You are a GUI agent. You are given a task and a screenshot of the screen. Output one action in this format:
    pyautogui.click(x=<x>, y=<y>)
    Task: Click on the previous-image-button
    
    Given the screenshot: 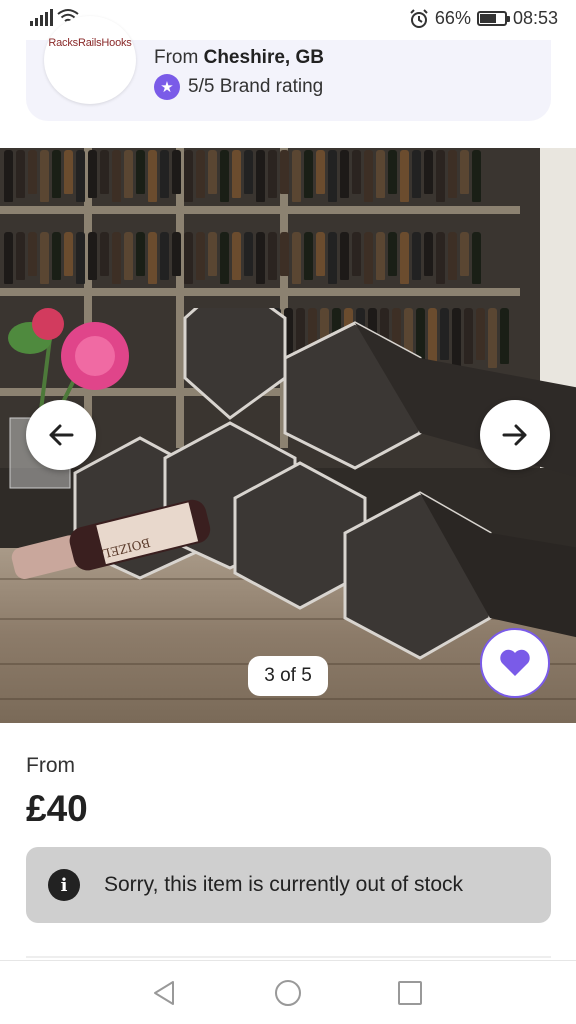 What is the action you would take?
    pyautogui.click(x=61, y=435)
    